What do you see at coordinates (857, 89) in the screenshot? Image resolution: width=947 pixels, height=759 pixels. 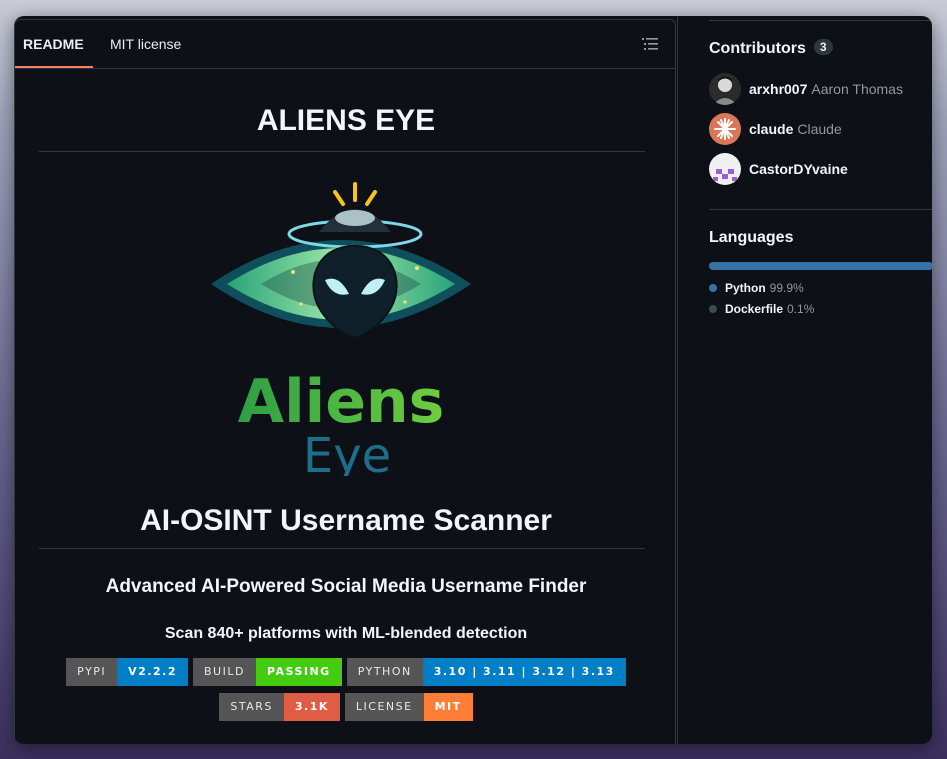 I see `contributor-name: Aaron Thomas` at bounding box center [857, 89].